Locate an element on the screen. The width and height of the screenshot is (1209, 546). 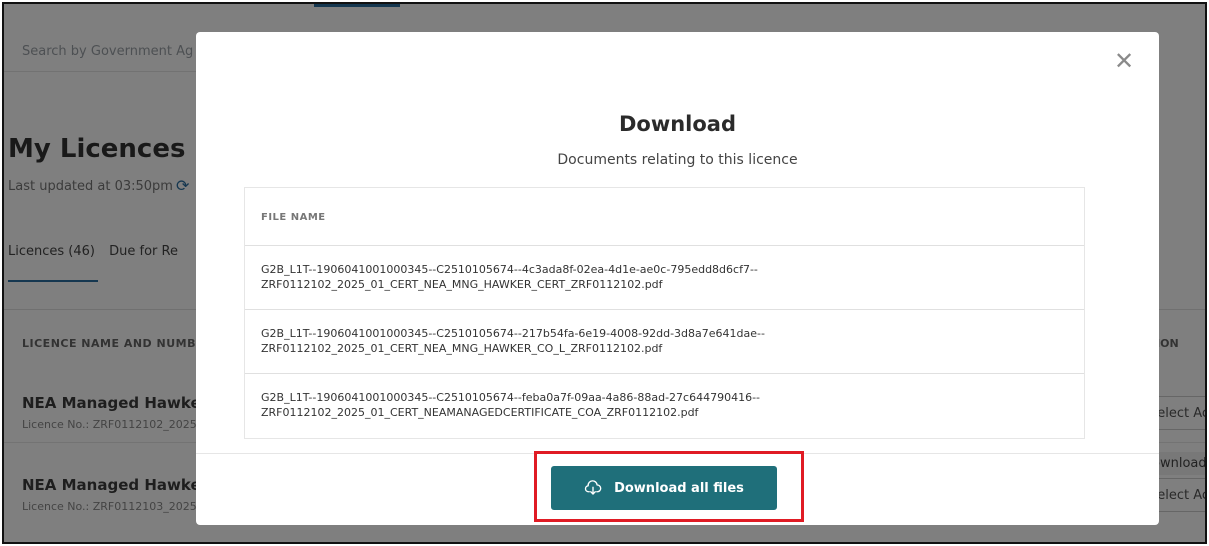
download-all-button: Download all files is located at coordinates (664, 488).